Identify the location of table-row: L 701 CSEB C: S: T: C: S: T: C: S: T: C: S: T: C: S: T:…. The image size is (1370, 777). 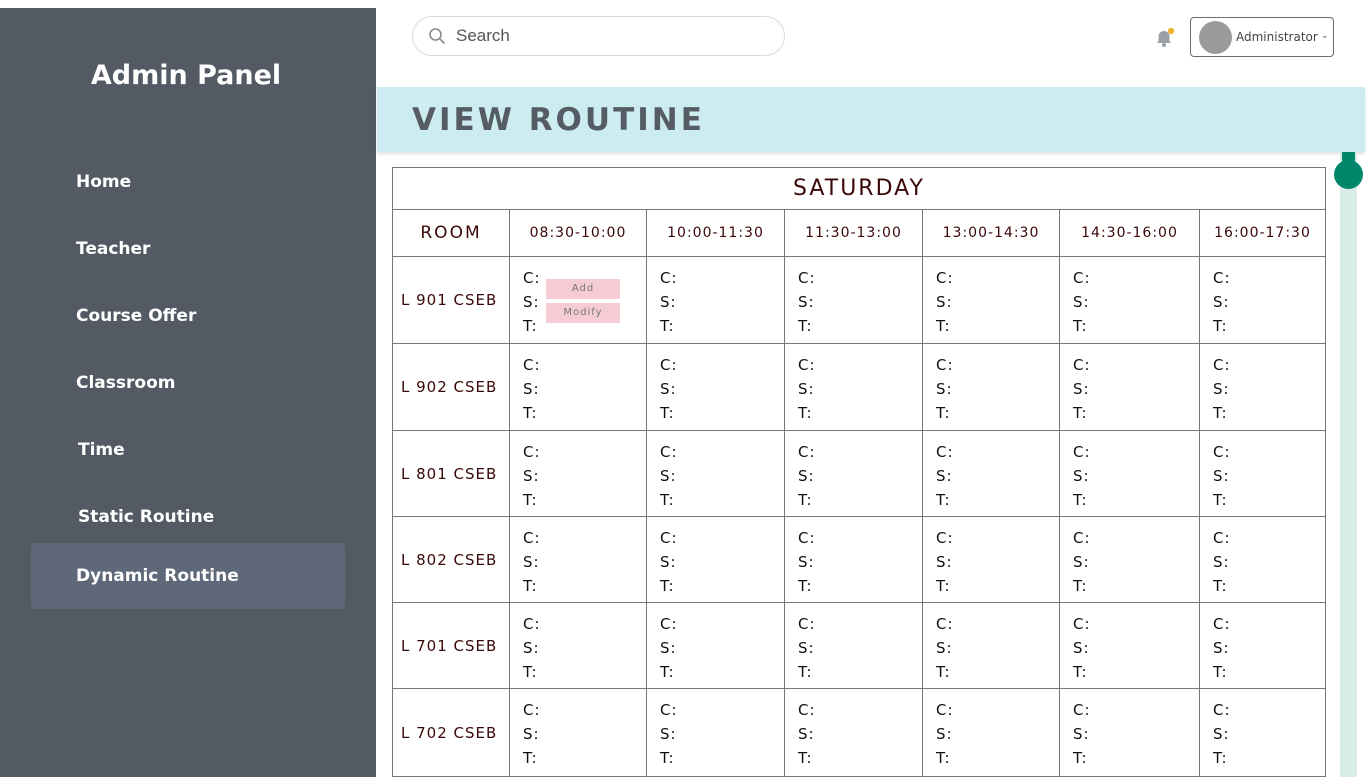
(859, 645).